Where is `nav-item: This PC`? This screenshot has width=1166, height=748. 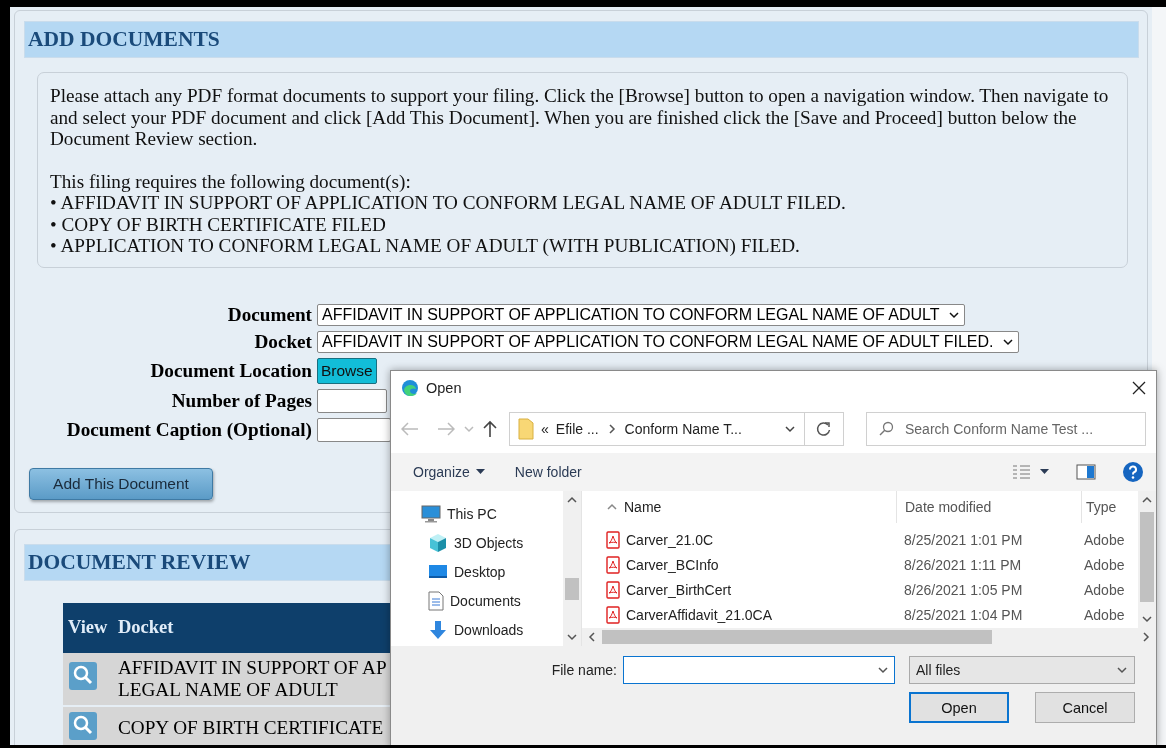
nav-item: This PC is located at coordinates (492, 514).